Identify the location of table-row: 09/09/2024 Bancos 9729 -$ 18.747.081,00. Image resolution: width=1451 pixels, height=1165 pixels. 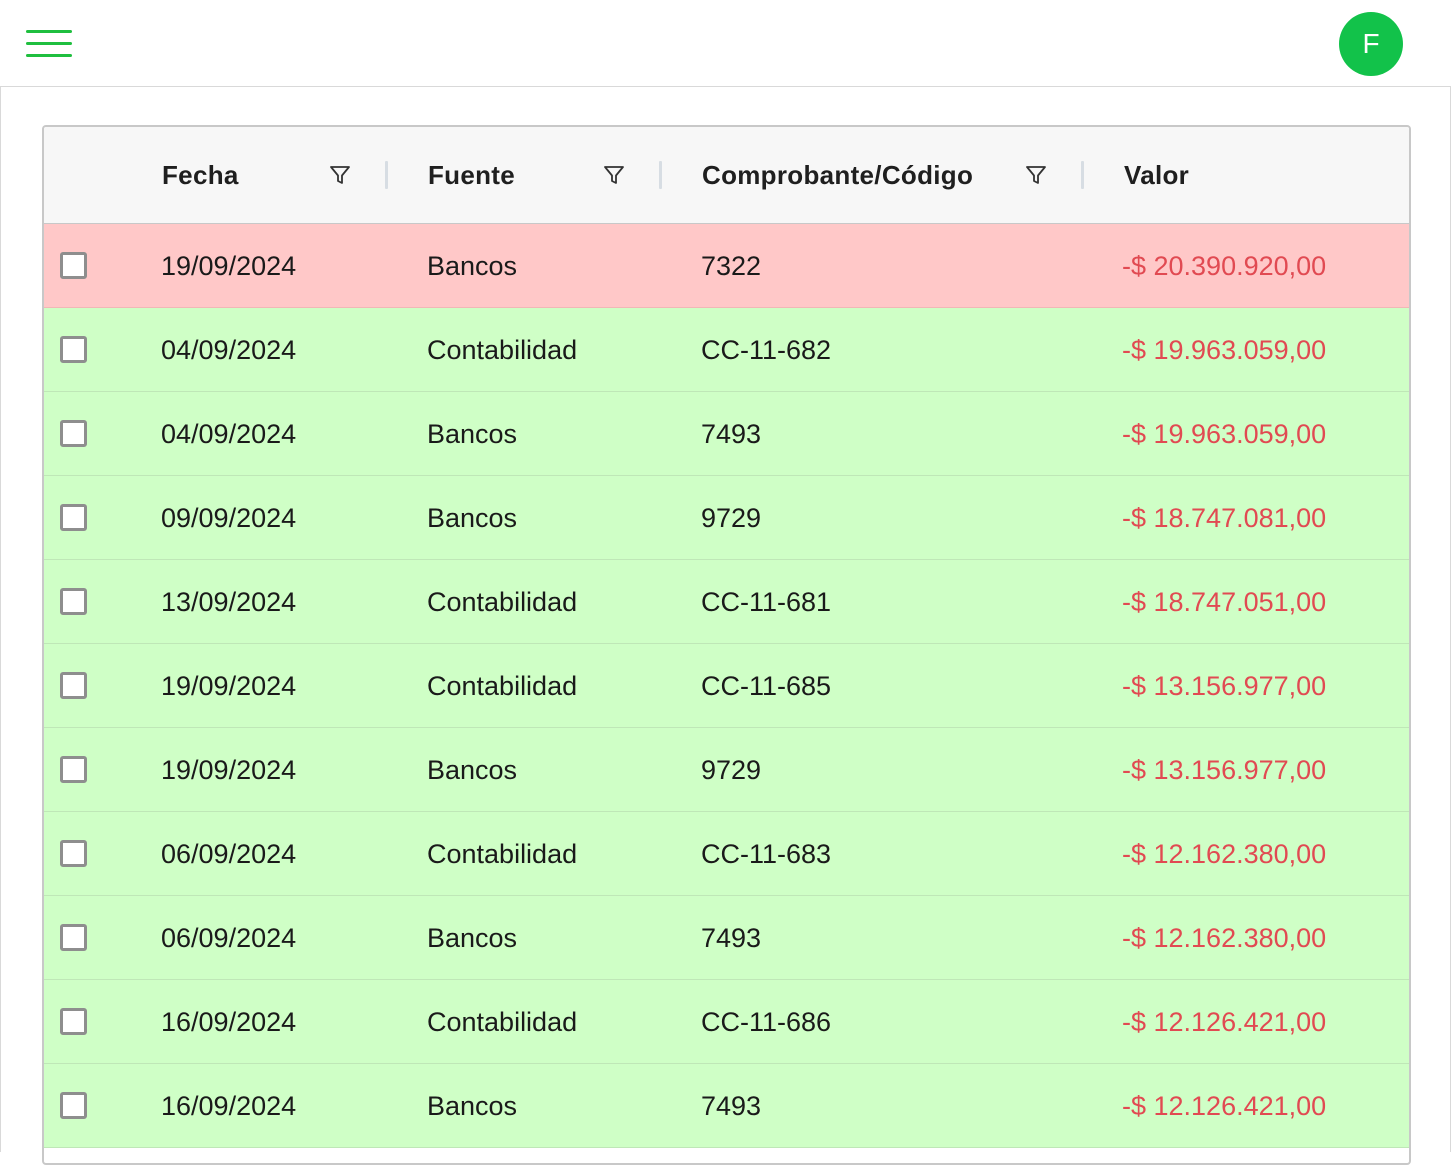
(726, 518).